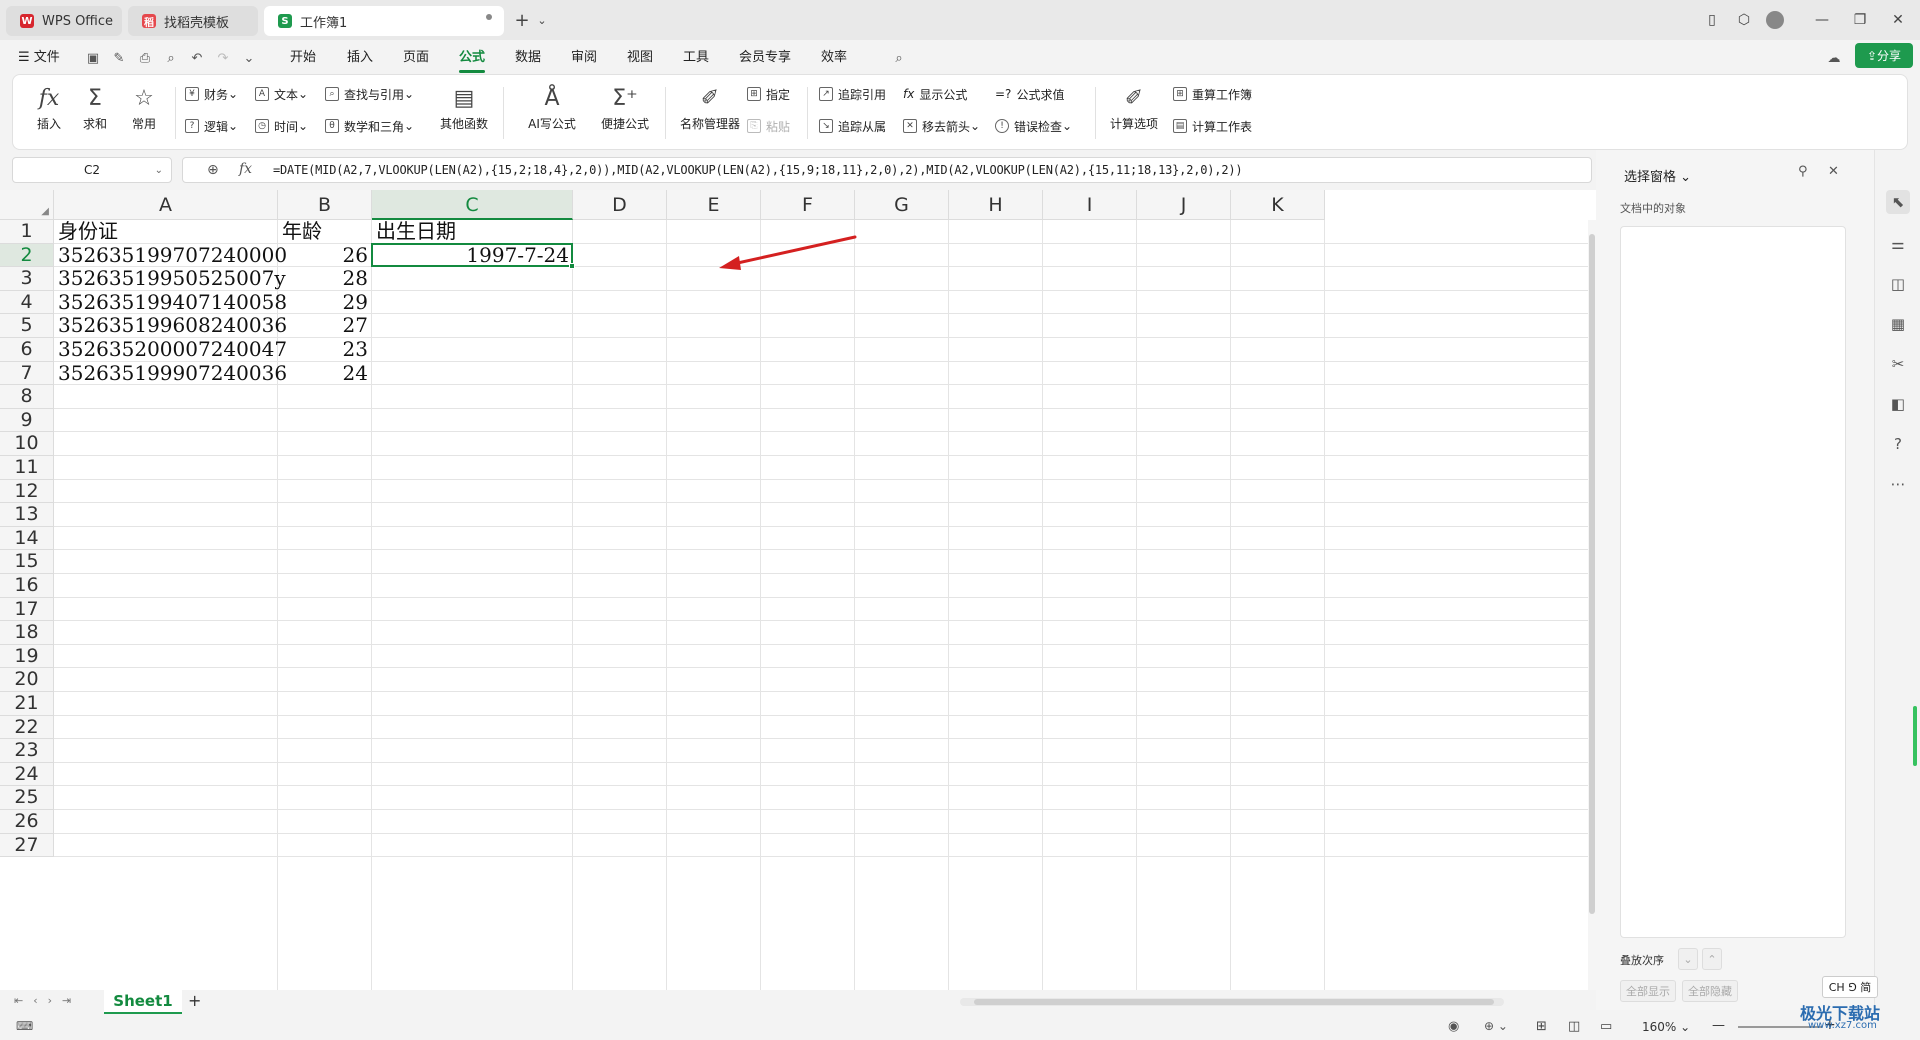  I want to click on column-header-e: E, so click(714, 205).